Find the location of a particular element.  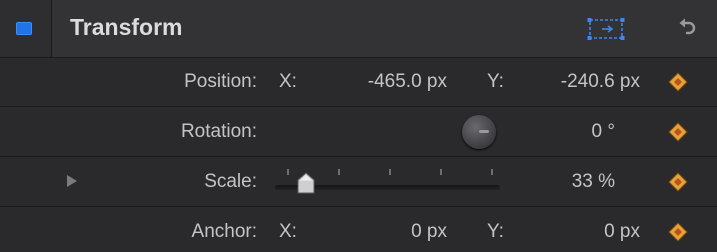

rotation-label: Rotation: is located at coordinates (218, 131).